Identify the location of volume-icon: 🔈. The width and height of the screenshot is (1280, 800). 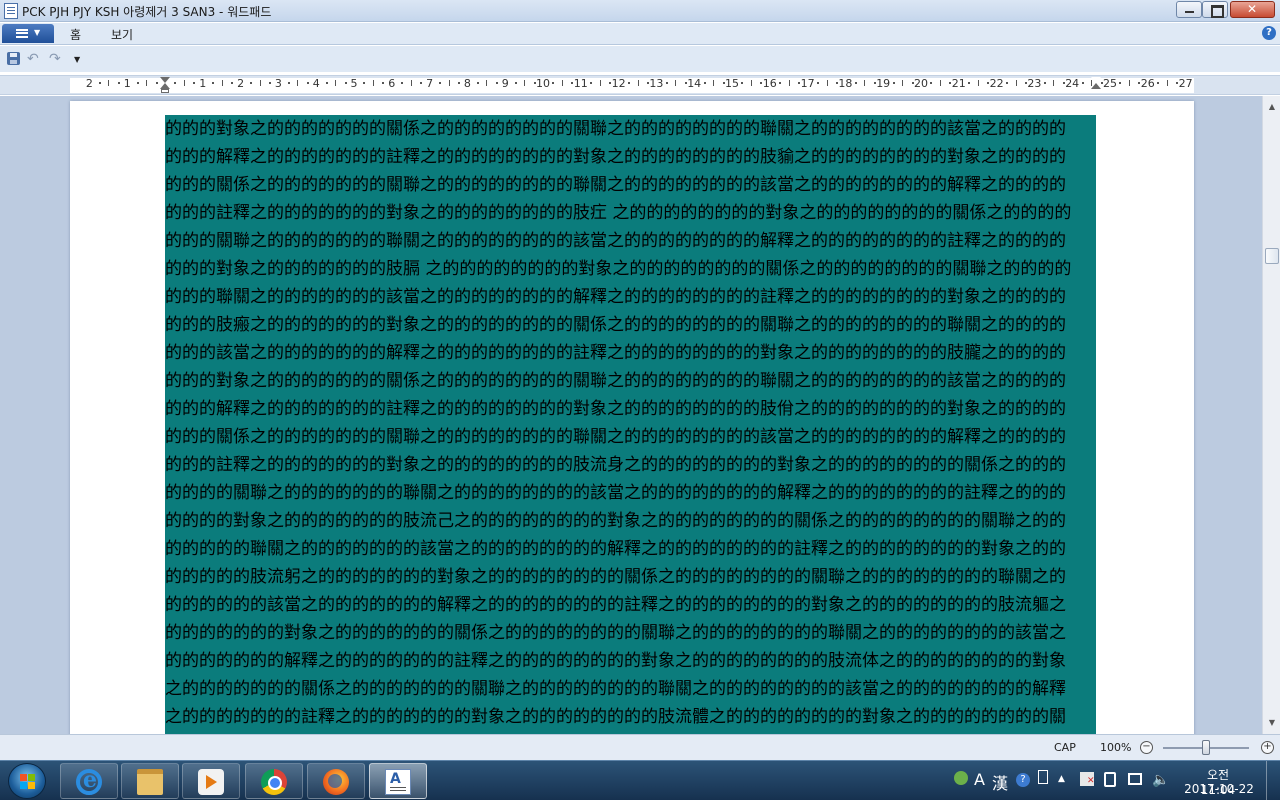
(1160, 780).